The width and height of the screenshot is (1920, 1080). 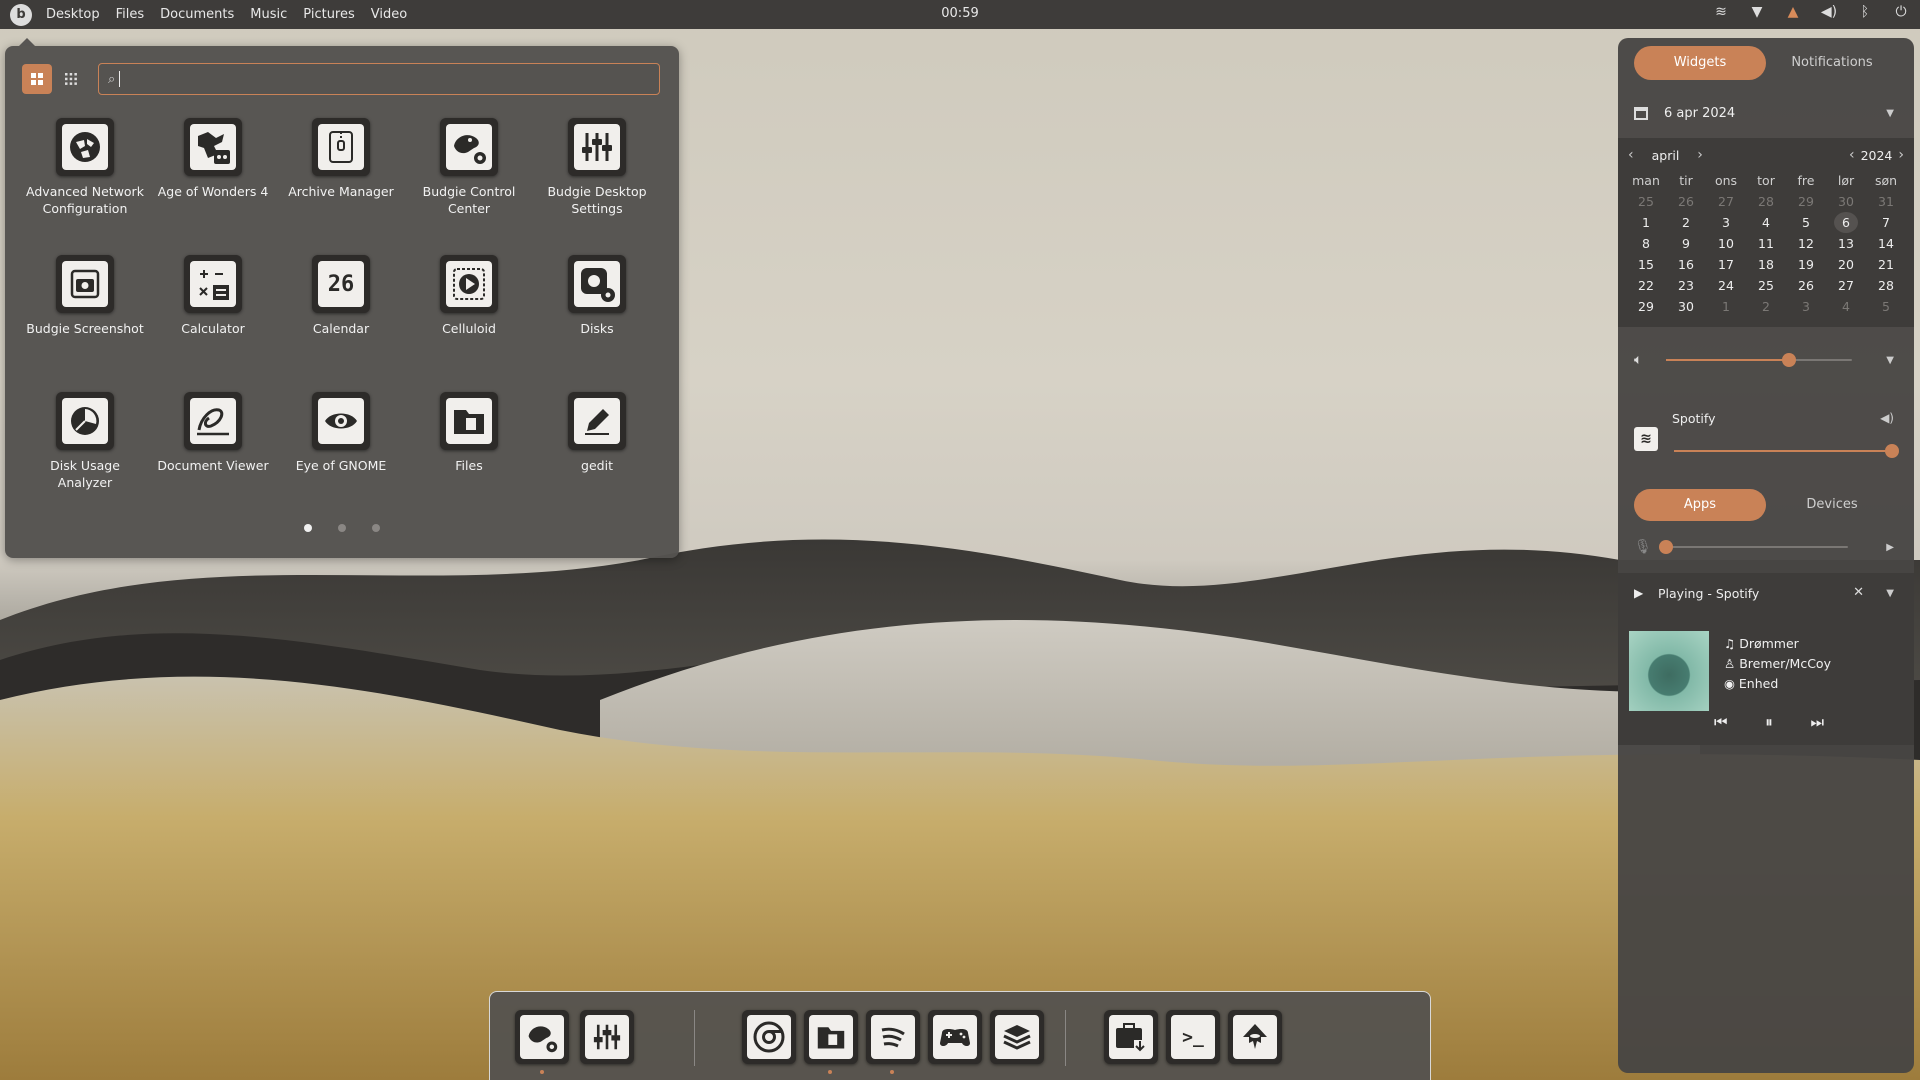 What do you see at coordinates (1646, 285) in the screenshot?
I see `calendar-day: 22` at bounding box center [1646, 285].